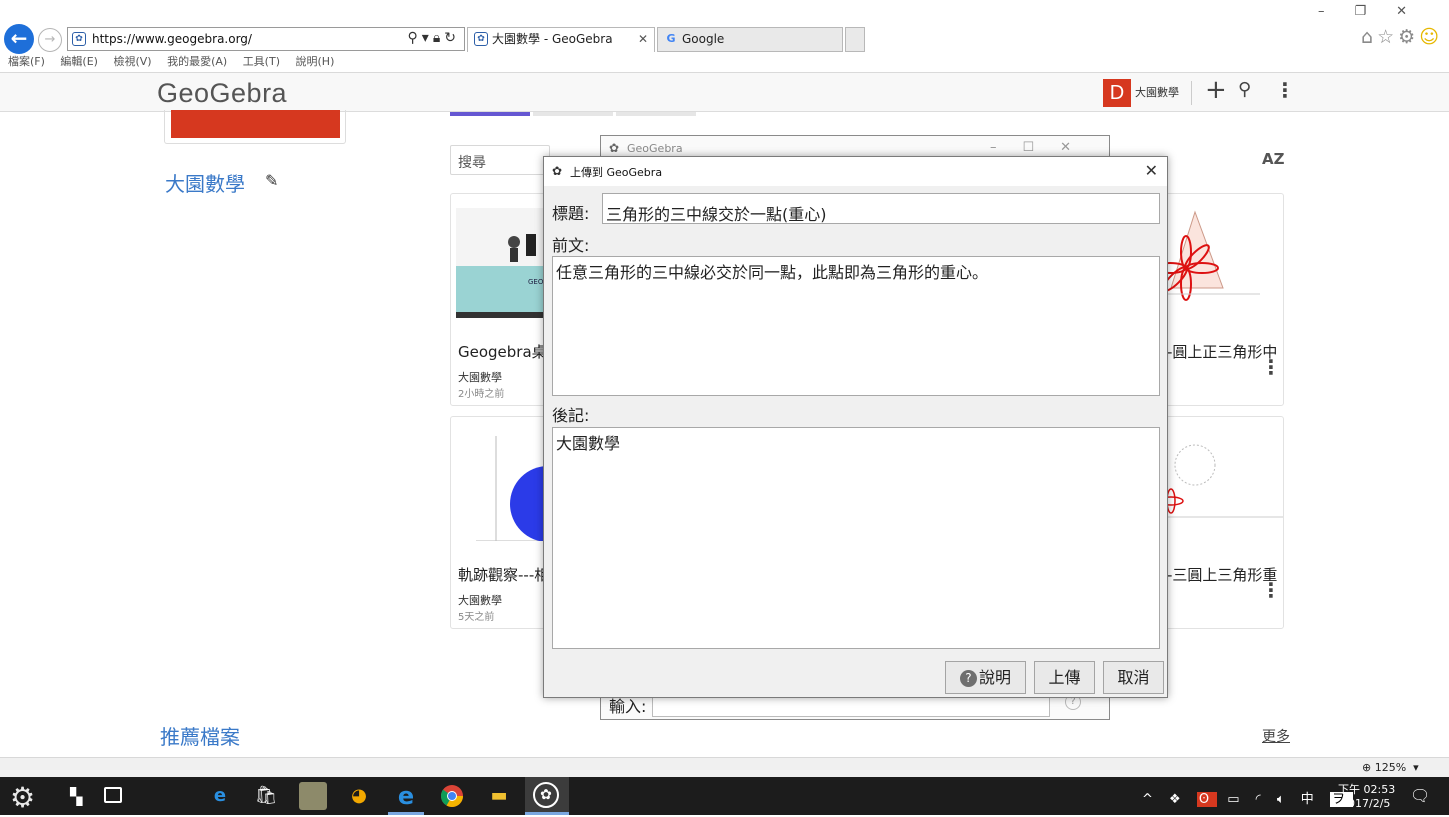 Image resolution: width=1449 pixels, height=817 pixels. I want to click on title-label: 標題:, so click(571, 213).